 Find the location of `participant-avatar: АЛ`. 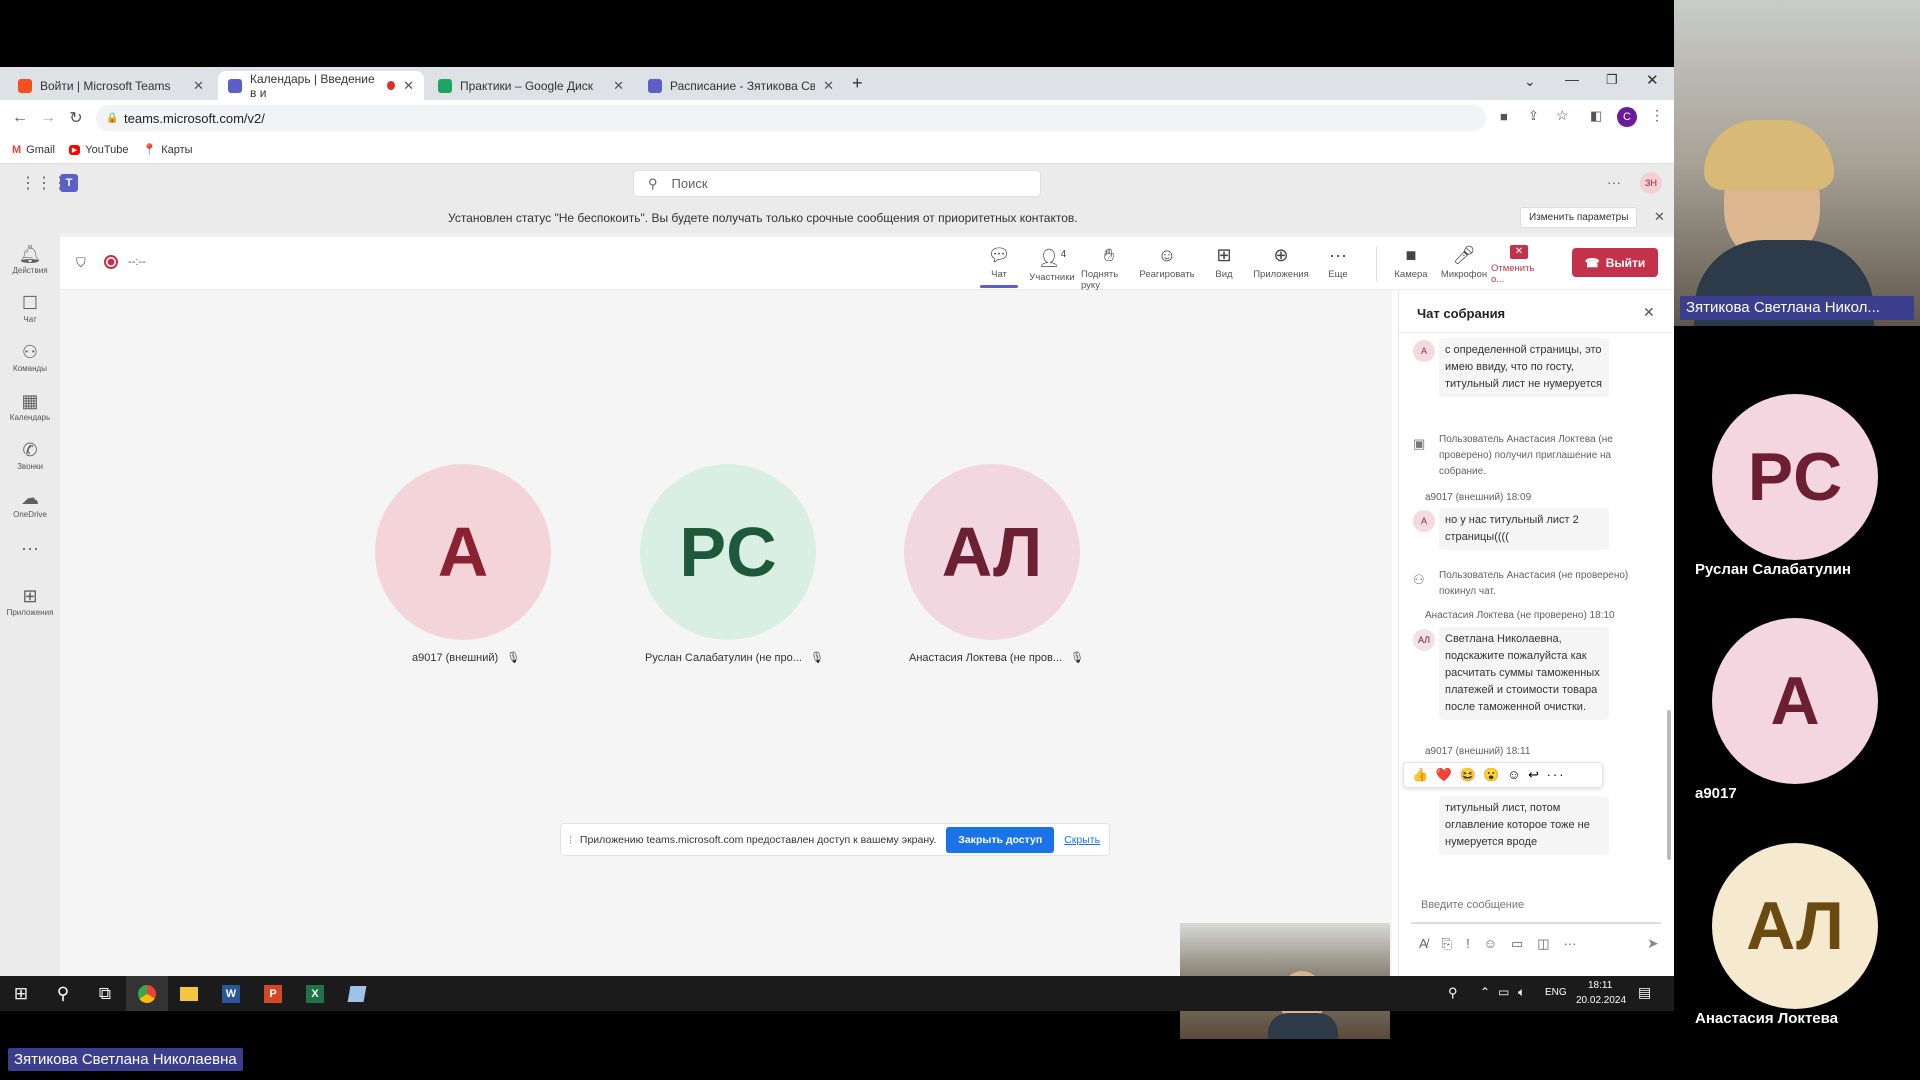

participant-avatar: АЛ is located at coordinates (992, 552).